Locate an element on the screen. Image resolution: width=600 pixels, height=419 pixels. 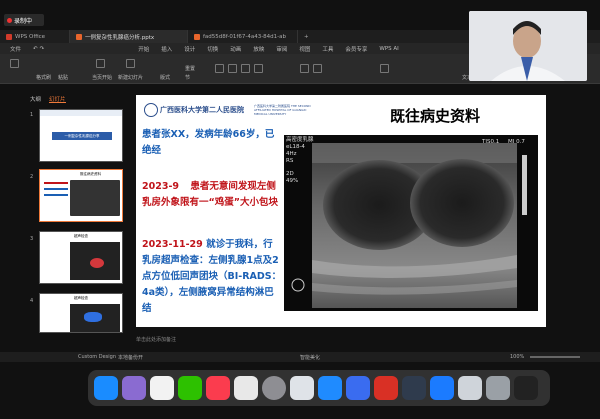
menu-review: 审阅 is located at coordinates (281, 49).